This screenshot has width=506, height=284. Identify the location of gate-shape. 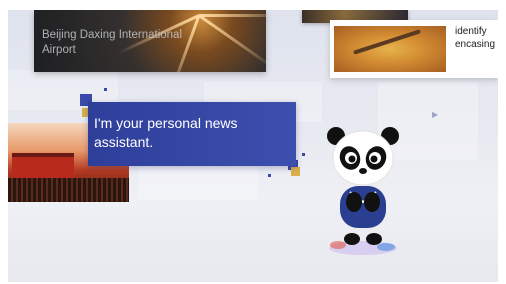
(43, 166).